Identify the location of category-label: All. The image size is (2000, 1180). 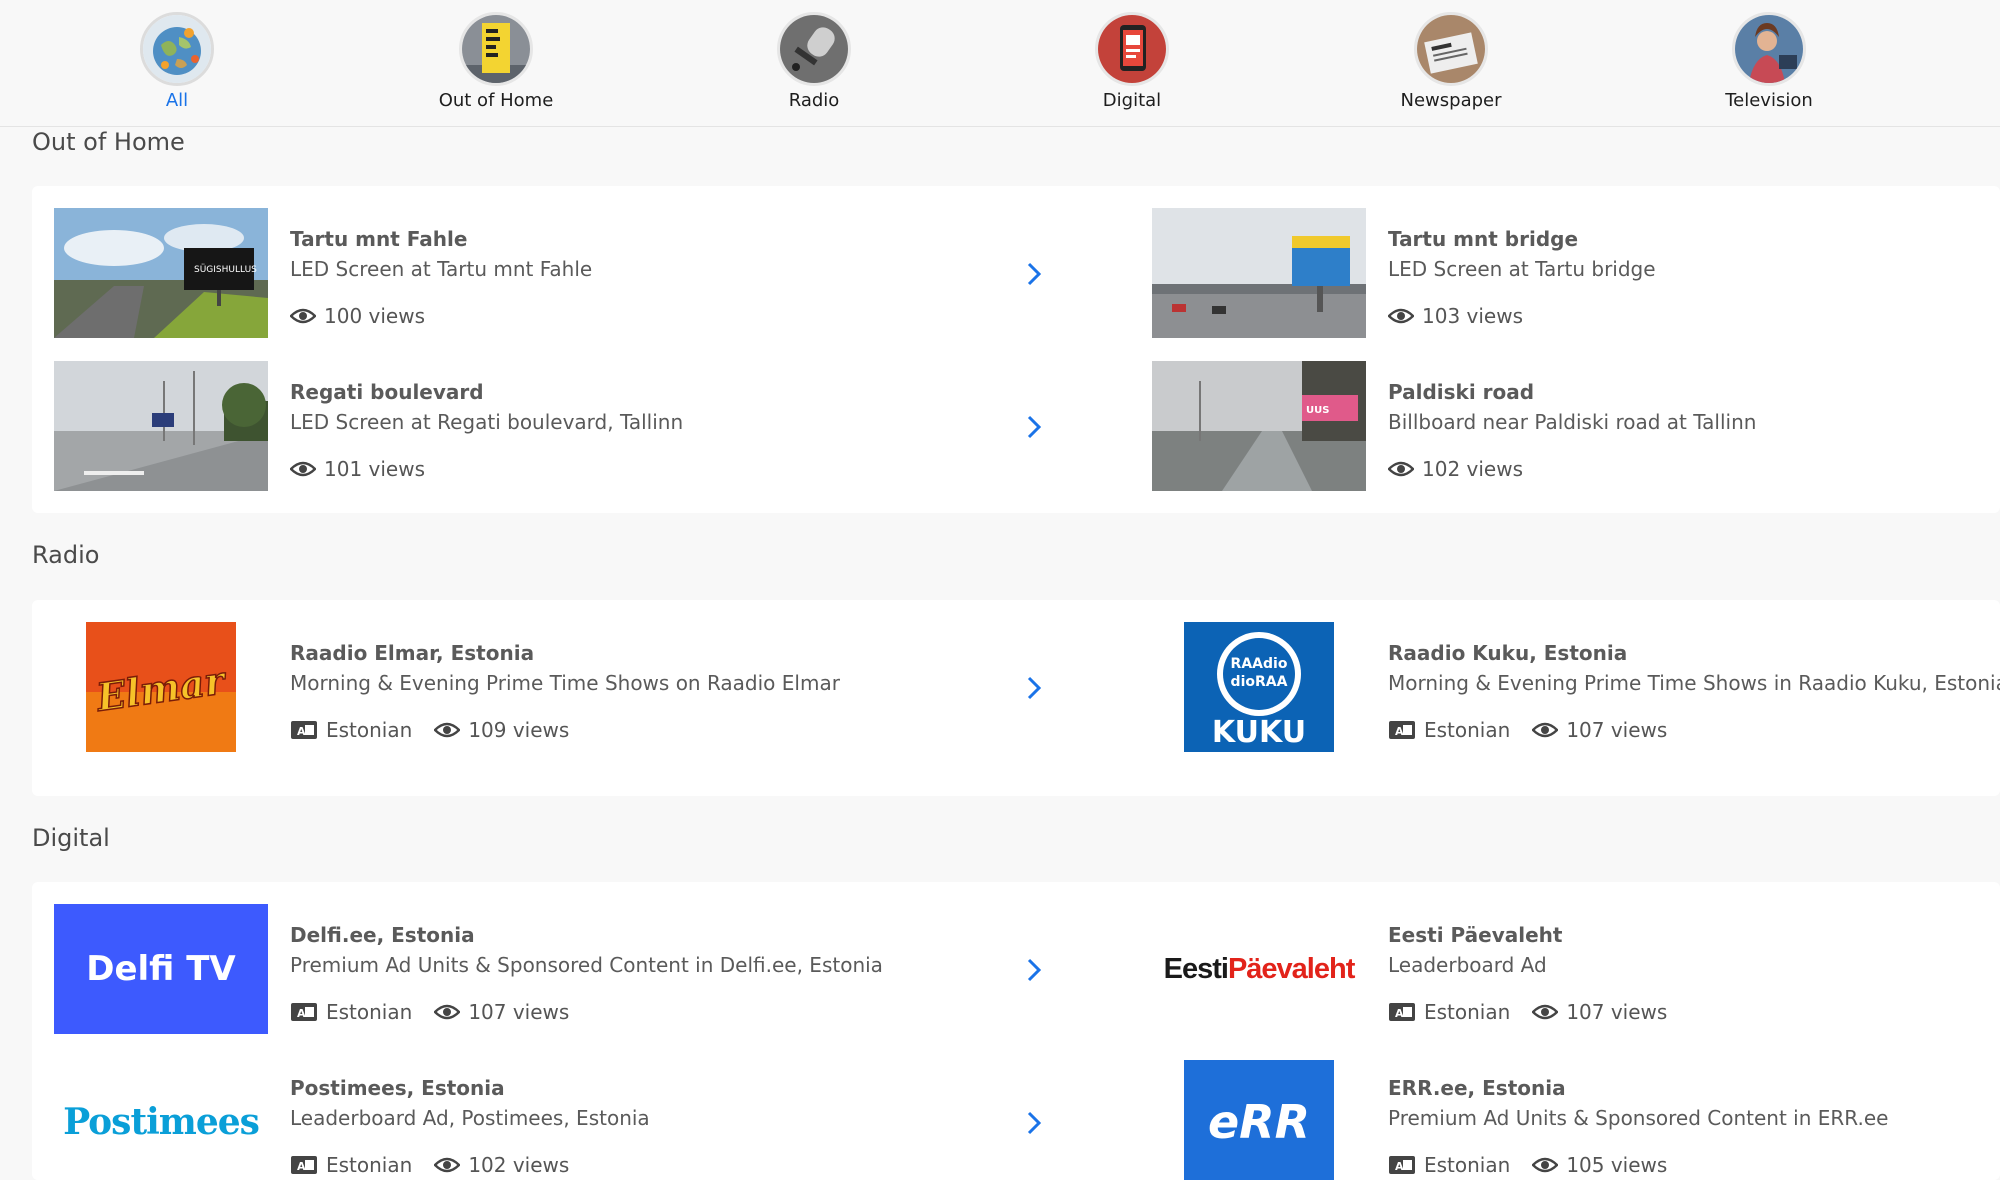
(177, 100).